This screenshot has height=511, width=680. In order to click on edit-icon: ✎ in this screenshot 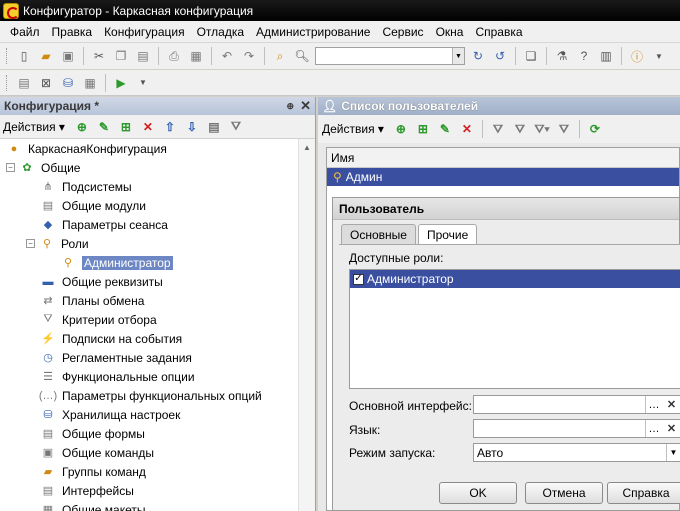, I will do `click(104, 127)`.